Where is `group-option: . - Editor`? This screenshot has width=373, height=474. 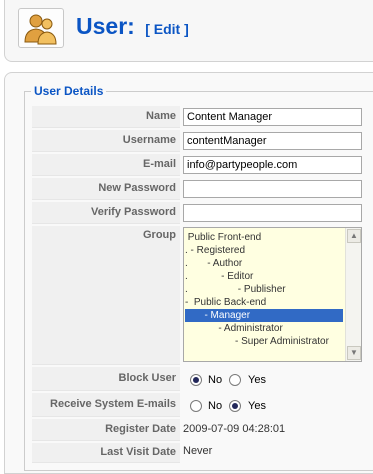
group-option: . - Editor is located at coordinates (264, 276).